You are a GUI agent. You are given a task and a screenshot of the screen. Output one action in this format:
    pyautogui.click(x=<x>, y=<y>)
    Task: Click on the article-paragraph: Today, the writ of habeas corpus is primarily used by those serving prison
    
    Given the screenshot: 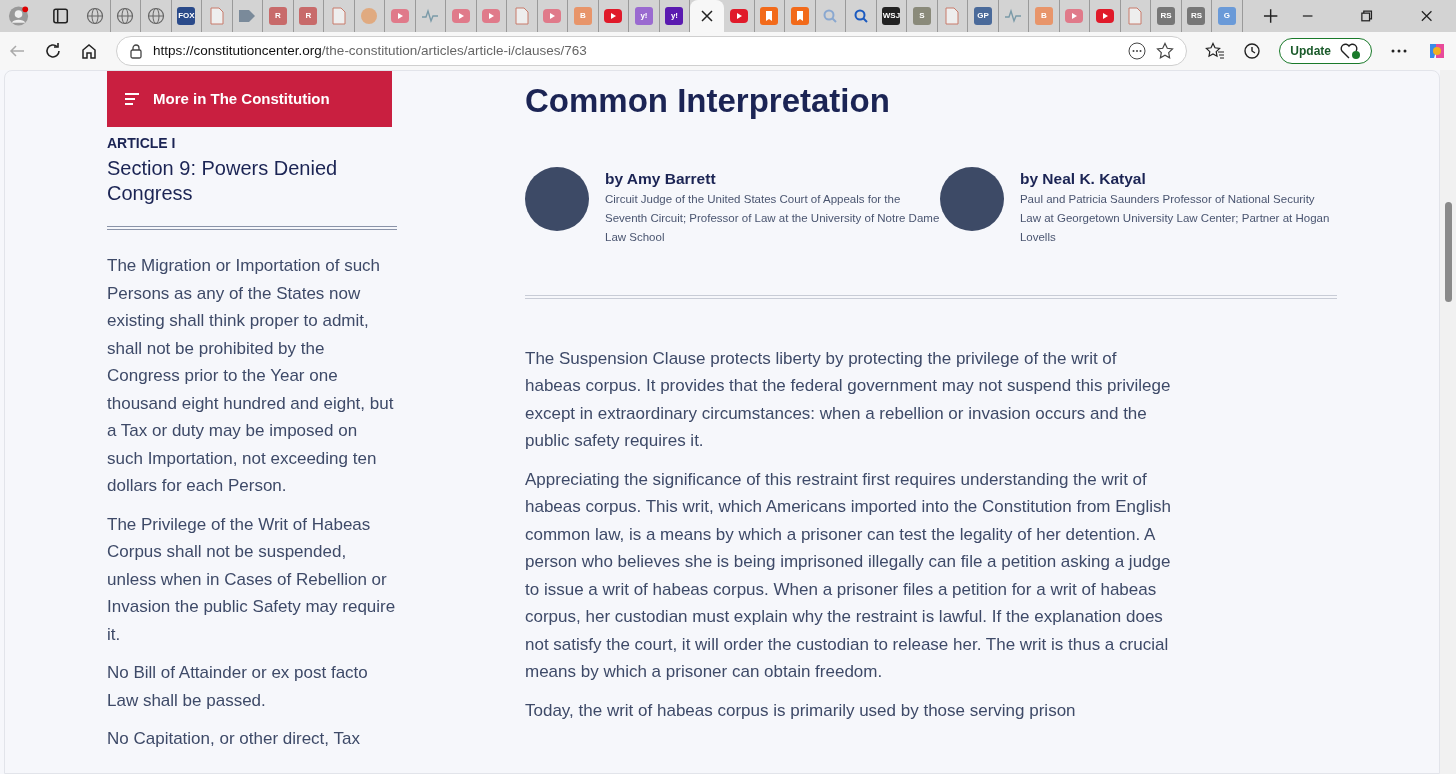 What is the action you would take?
    pyautogui.click(x=801, y=710)
    